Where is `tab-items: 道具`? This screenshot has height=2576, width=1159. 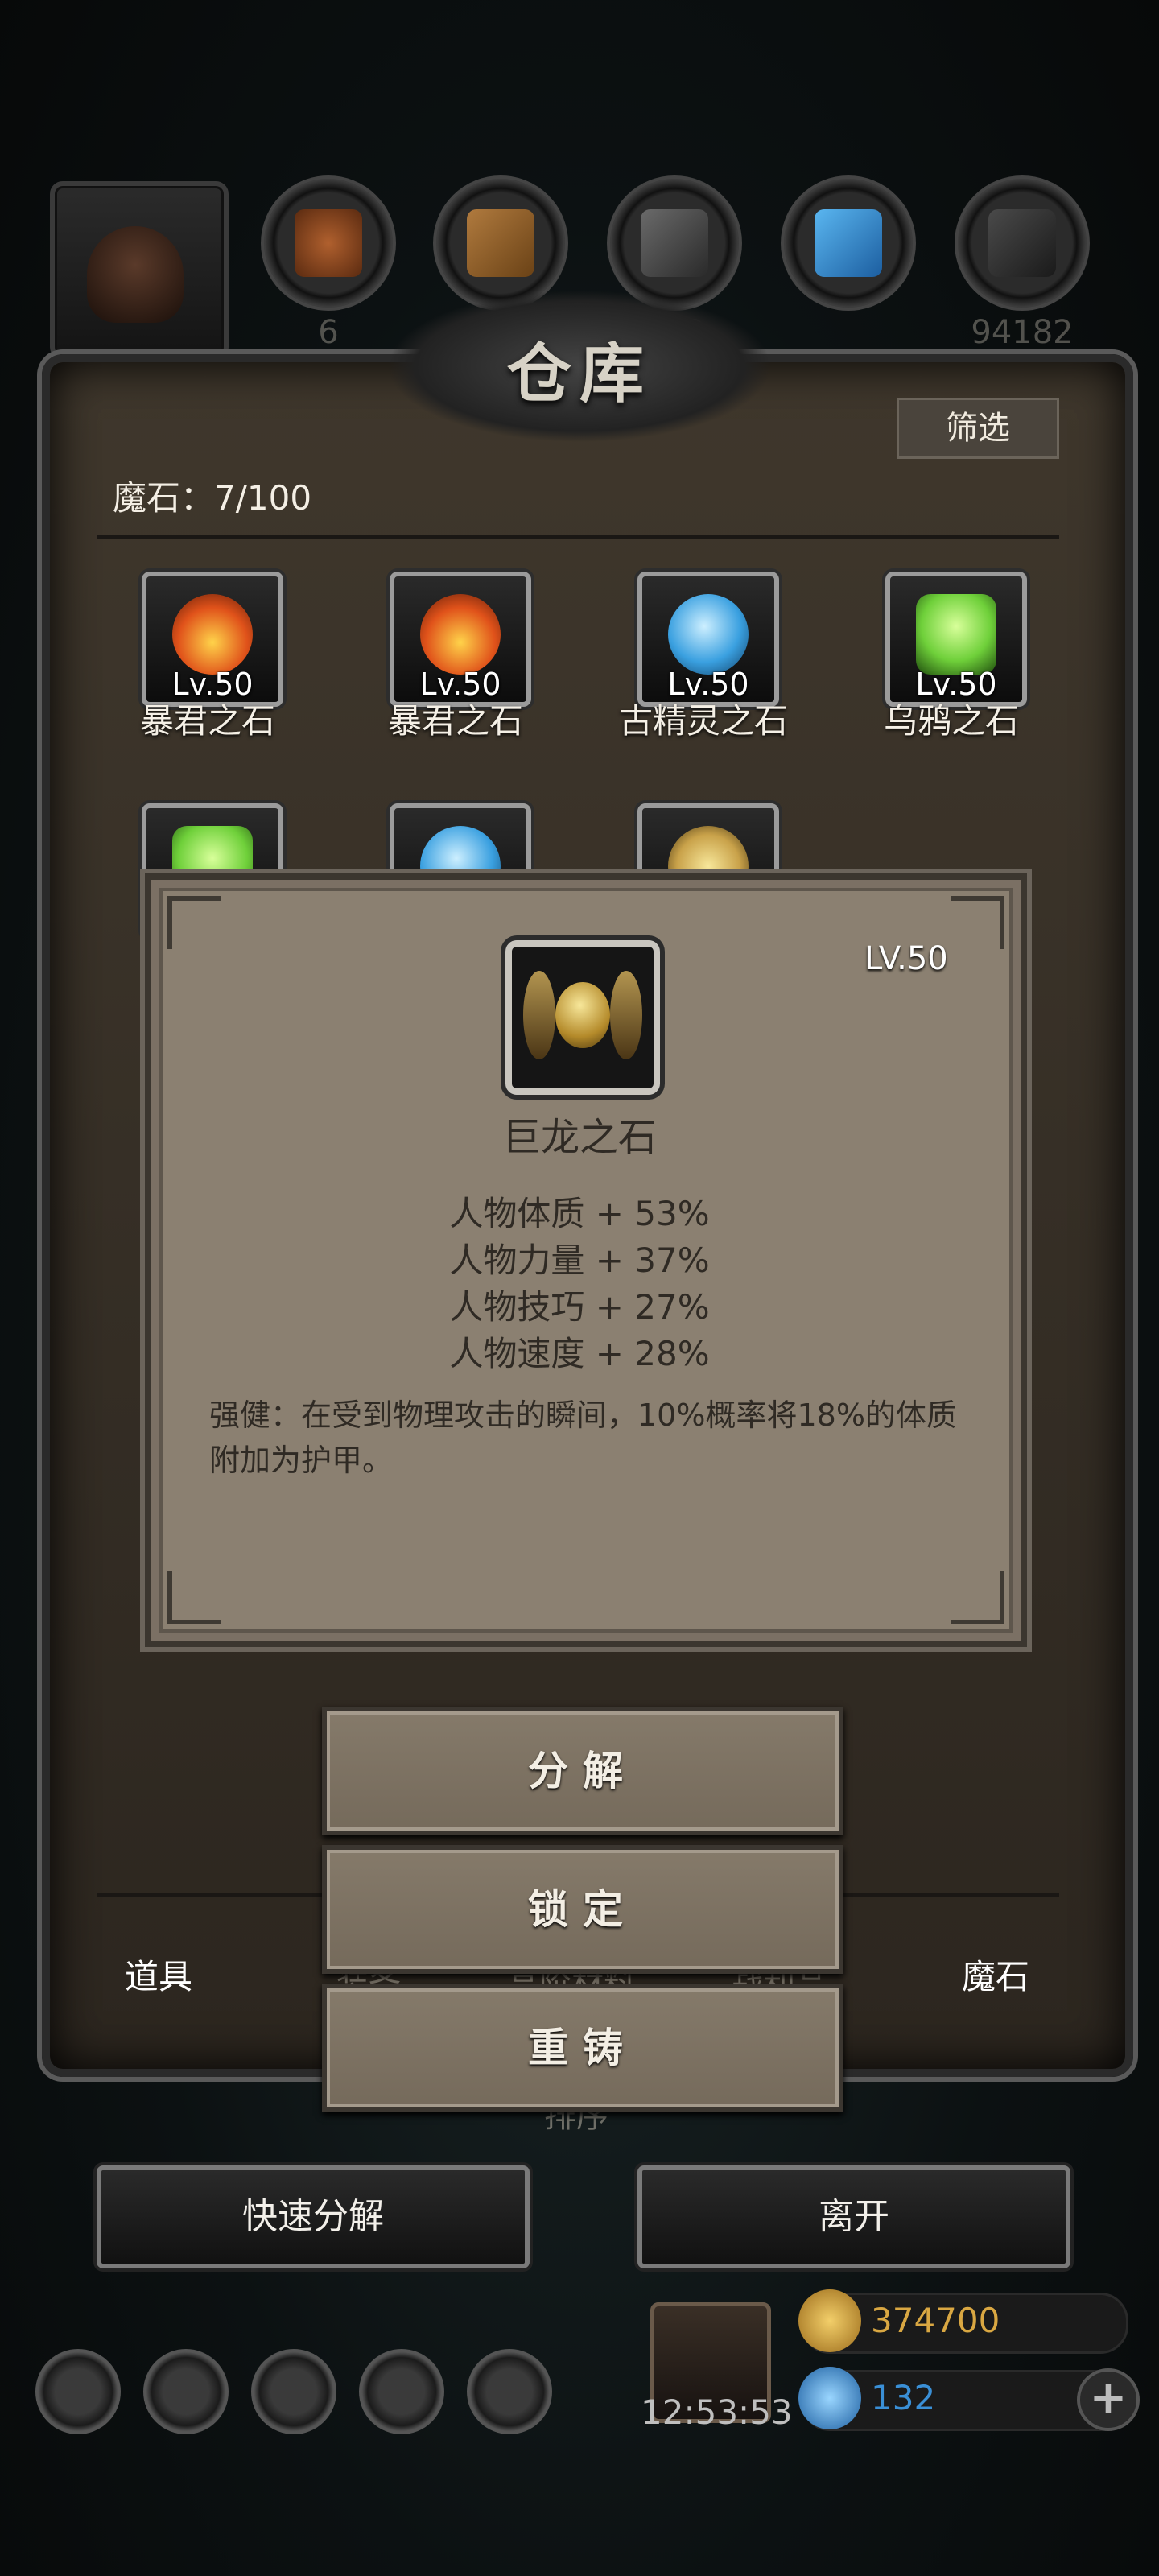
tab-items: 道具 is located at coordinates (158, 1974).